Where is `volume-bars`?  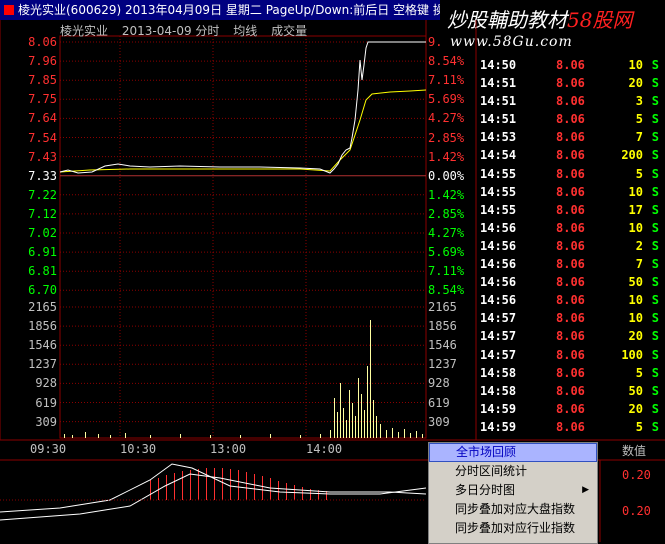
volume-bars is located at coordinates (243, 379).